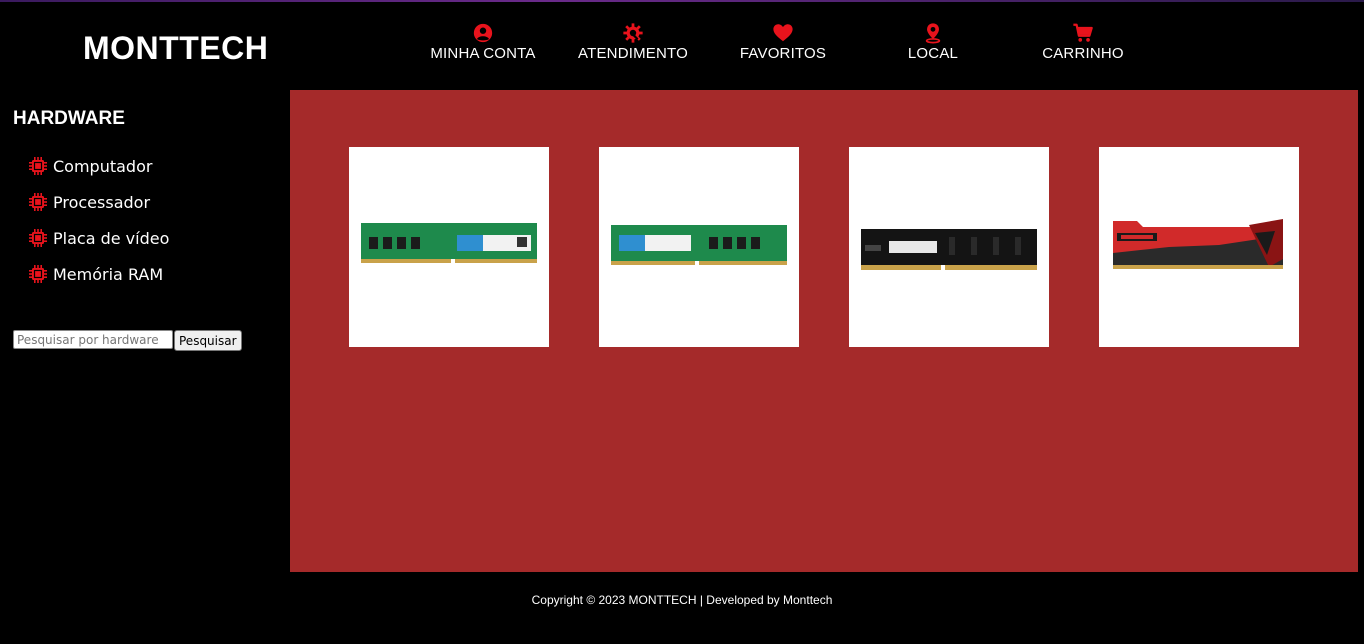 The width and height of the screenshot is (1364, 644). Describe the element at coordinates (1198, 244) in the screenshot. I see `red-viper-ram-stick-icon` at that location.